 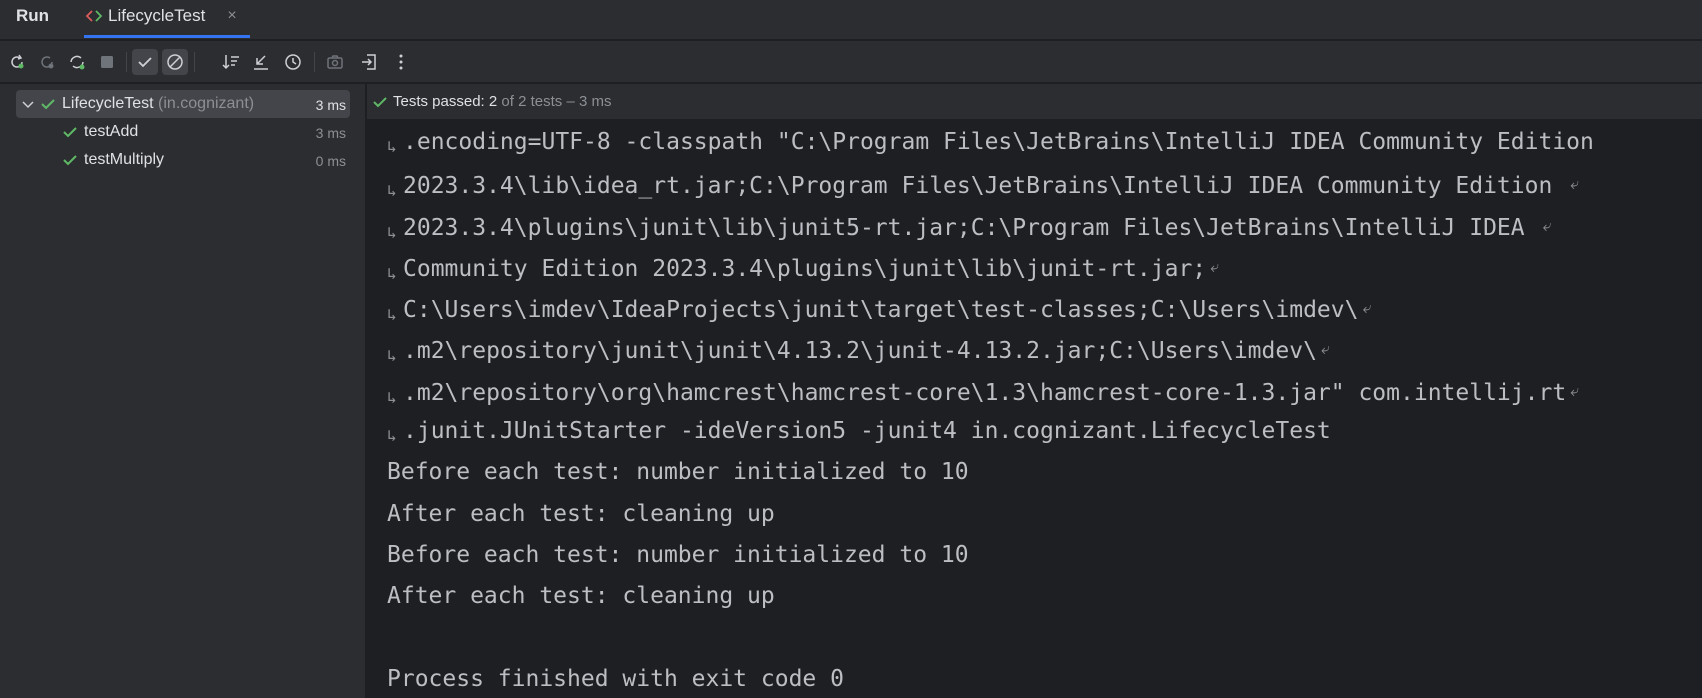 I want to click on show-ignored-icon, so click(x=175, y=62).